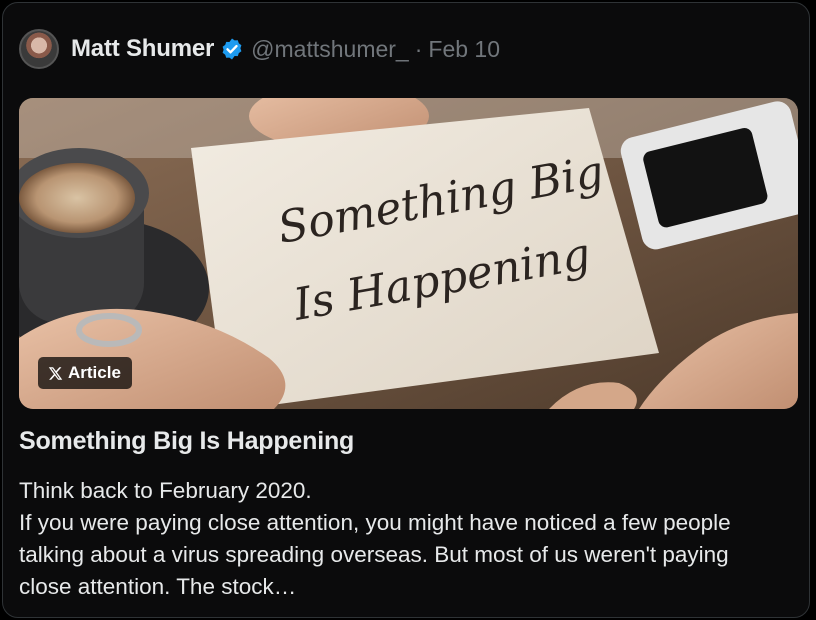 This screenshot has height=620, width=816. What do you see at coordinates (39, 49) in the screenshot?
I see `avatar` at bounding box center [39, 49].